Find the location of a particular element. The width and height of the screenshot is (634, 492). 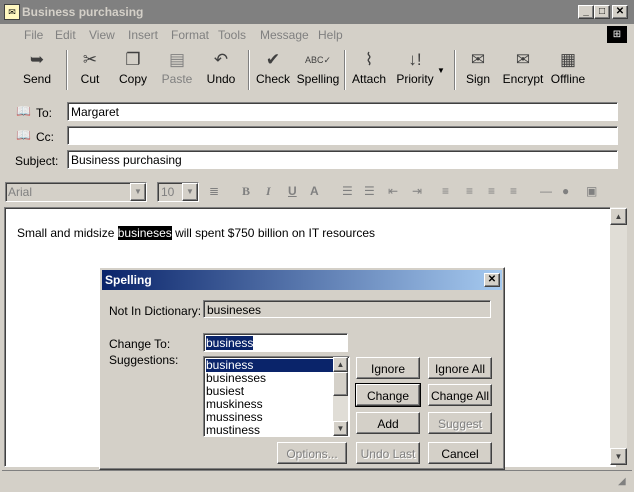

scroll-thumb is located at coordinates (340, 384).